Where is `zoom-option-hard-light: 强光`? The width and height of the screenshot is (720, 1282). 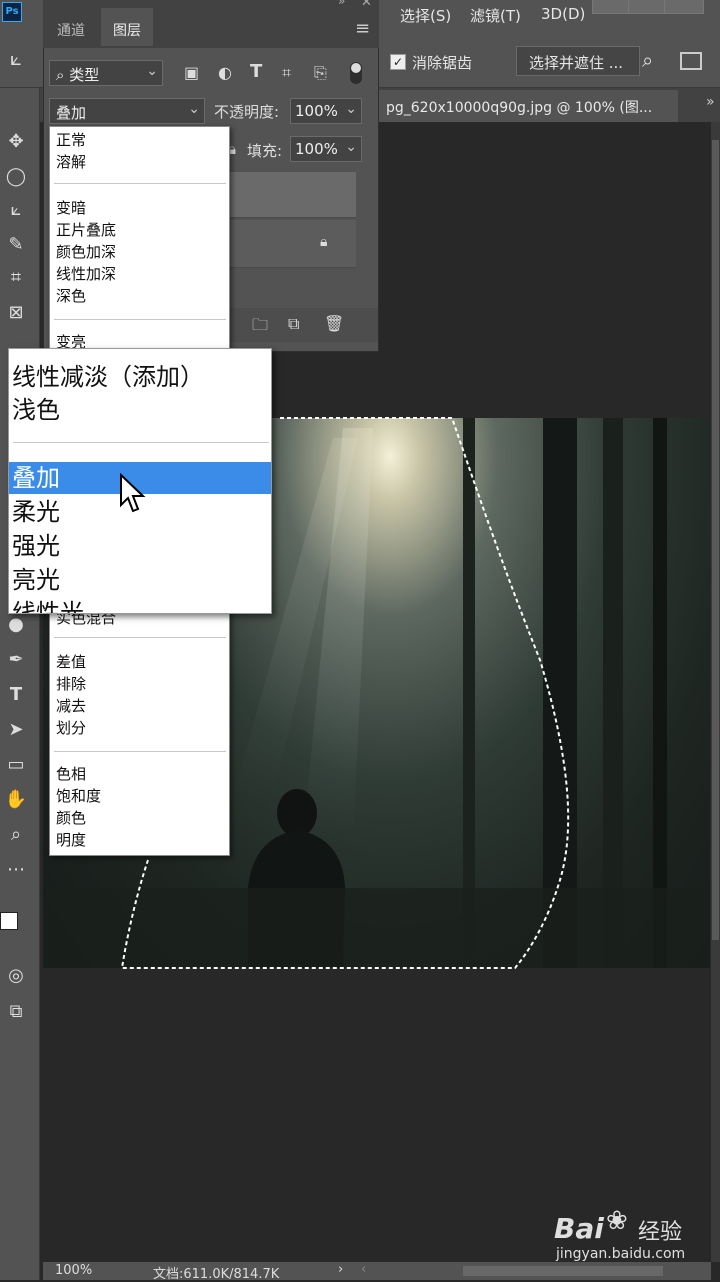 zoom-option-hard-light: 强光 is located at coordinates (36, 546).